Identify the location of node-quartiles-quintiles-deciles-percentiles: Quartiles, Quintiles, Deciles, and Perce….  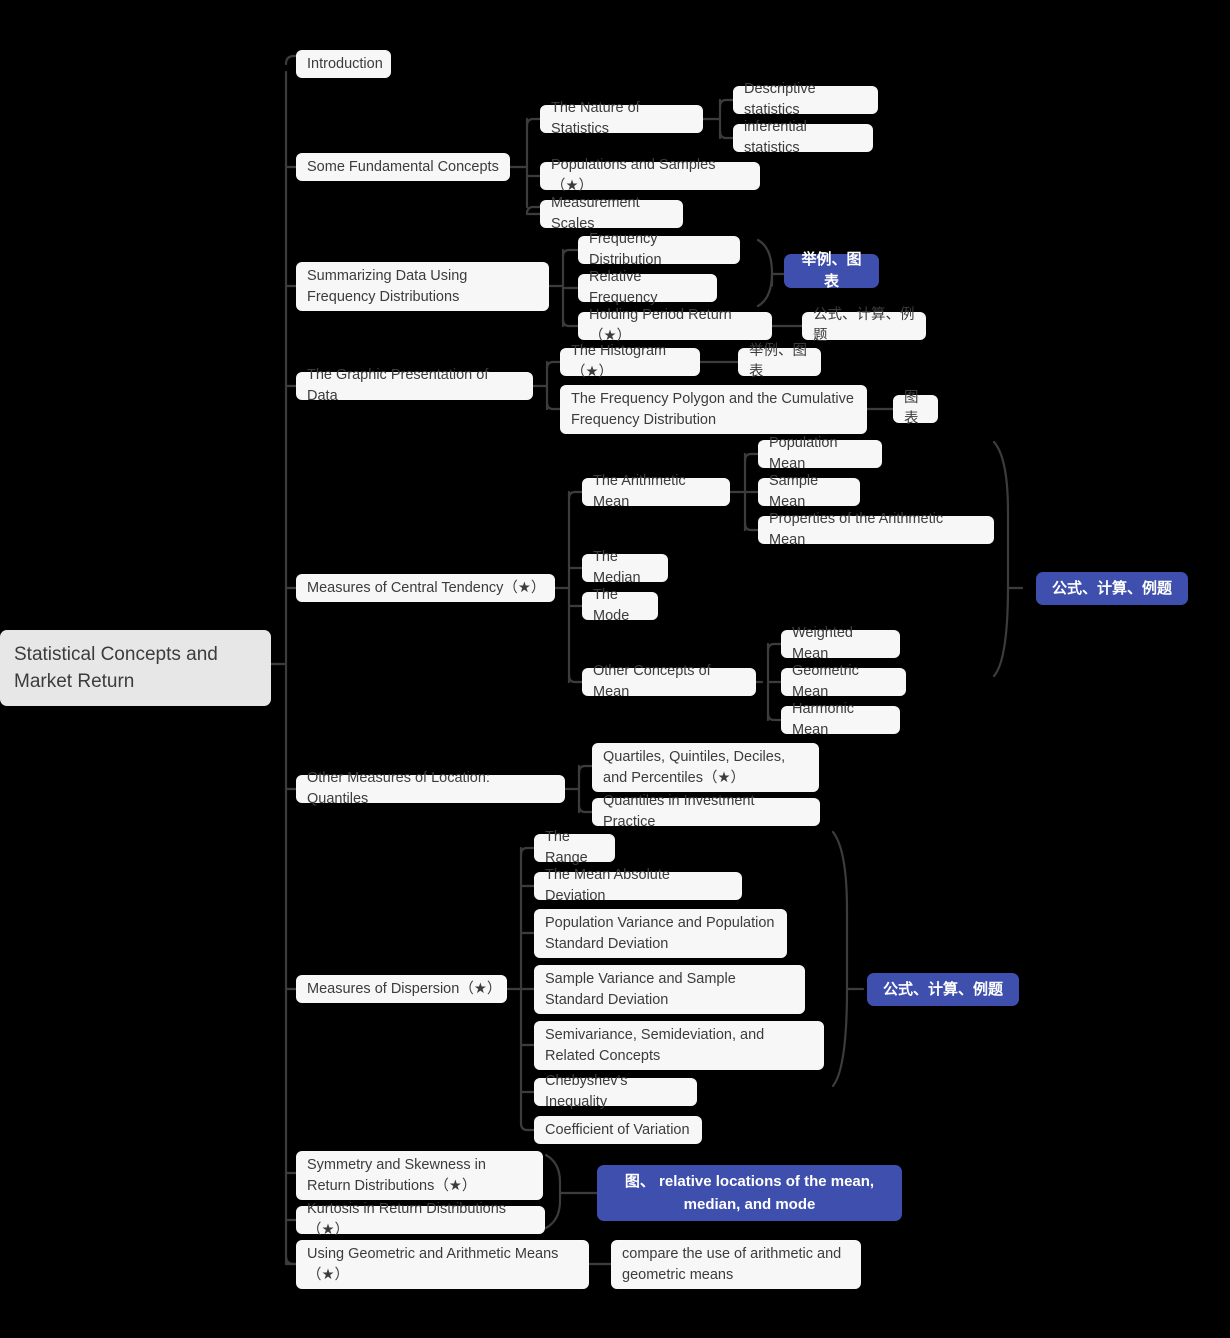
(705, 767).